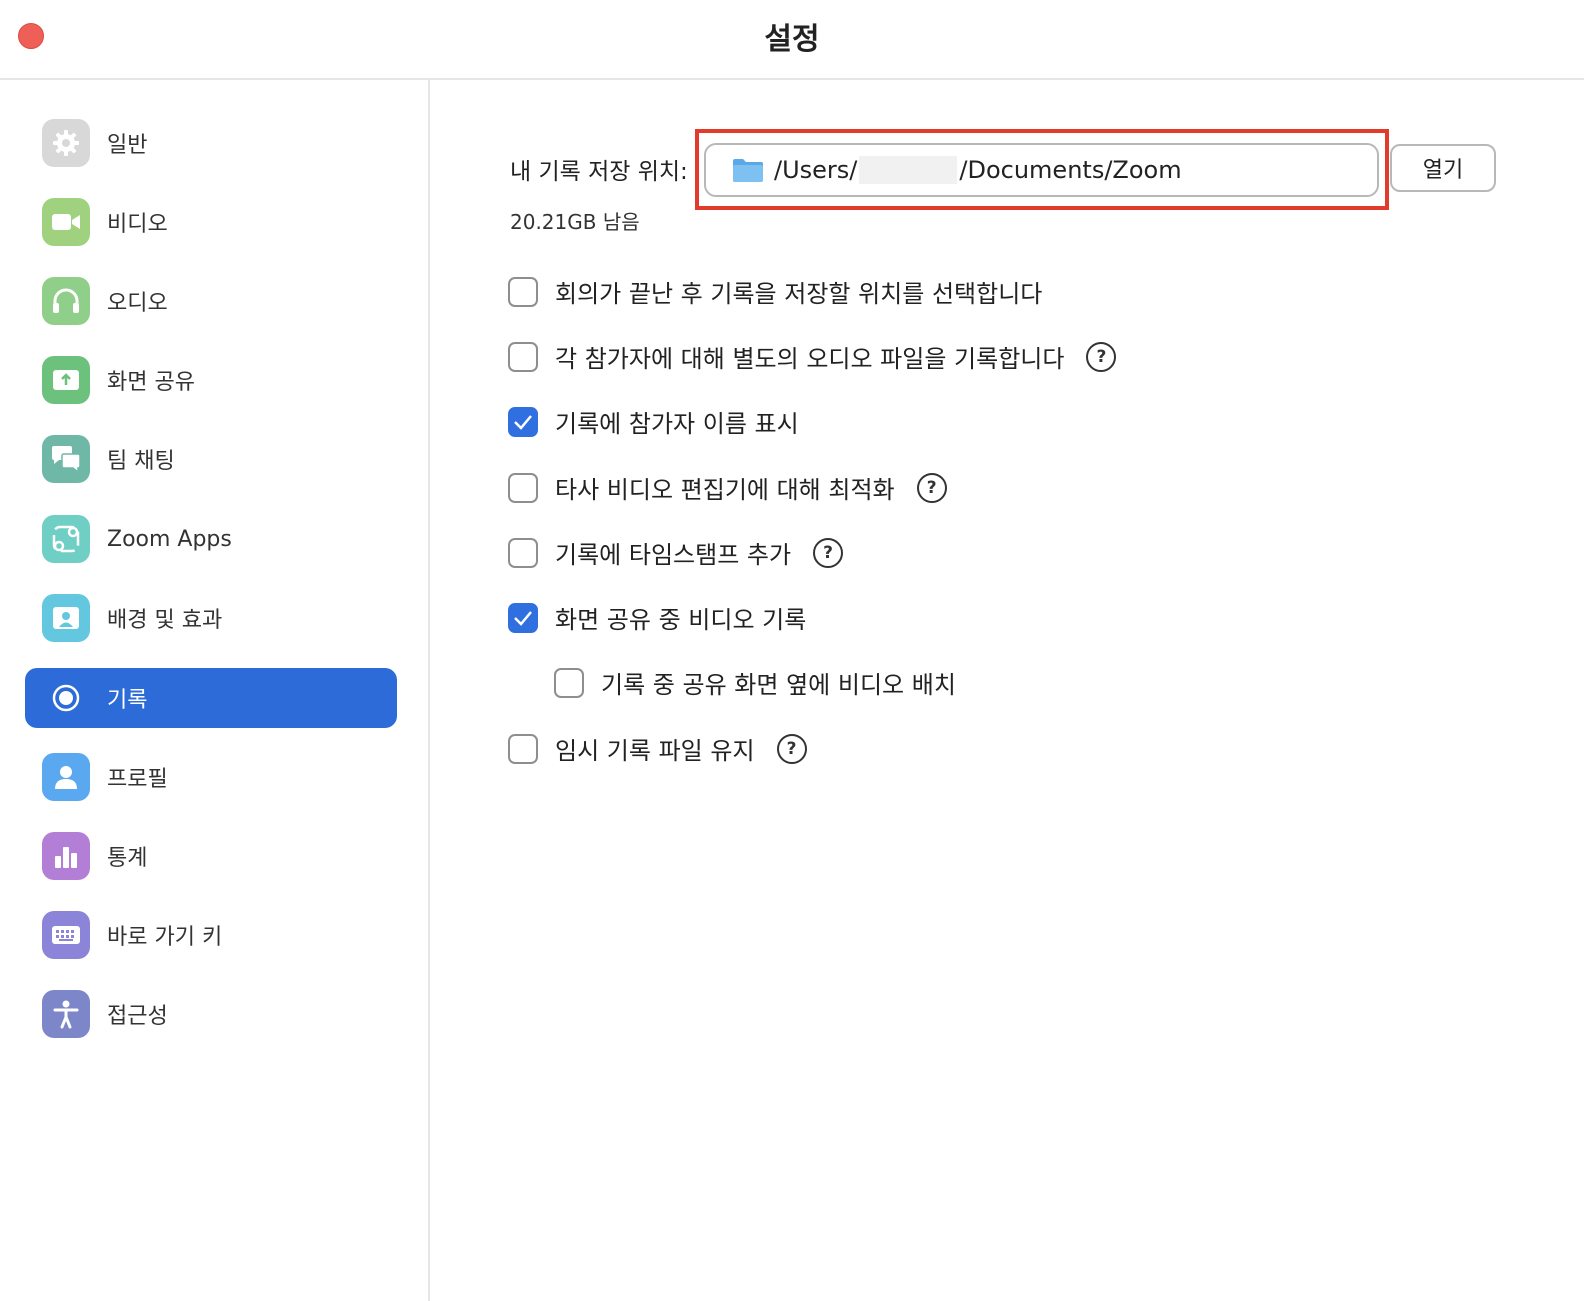 This screenshot has height=1301, width=1584. I want to click on sidebar-item-recording: 기록, so click(211, 698).